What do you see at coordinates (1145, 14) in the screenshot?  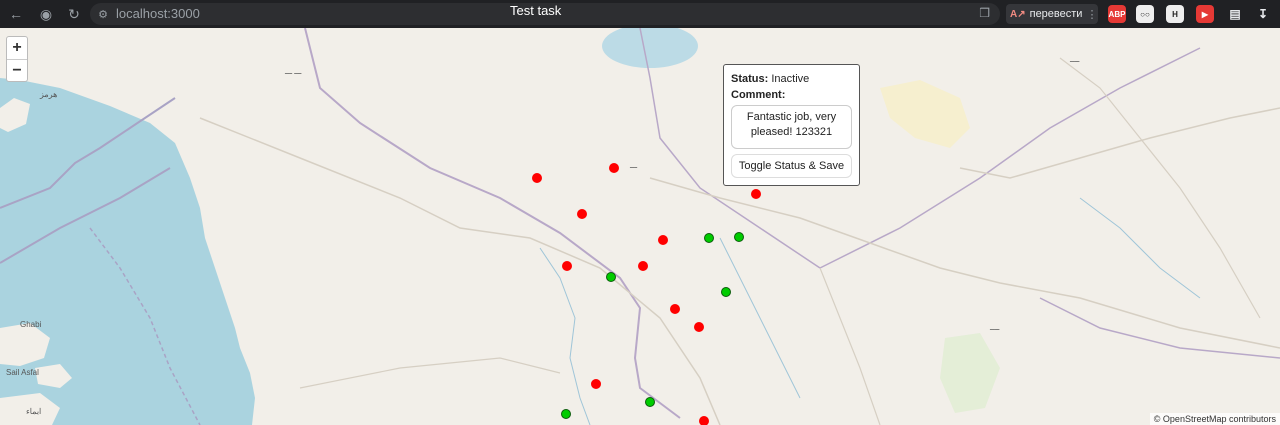 I see `glasses-extension-icon: ○○` at bounding box center [1145, 14].